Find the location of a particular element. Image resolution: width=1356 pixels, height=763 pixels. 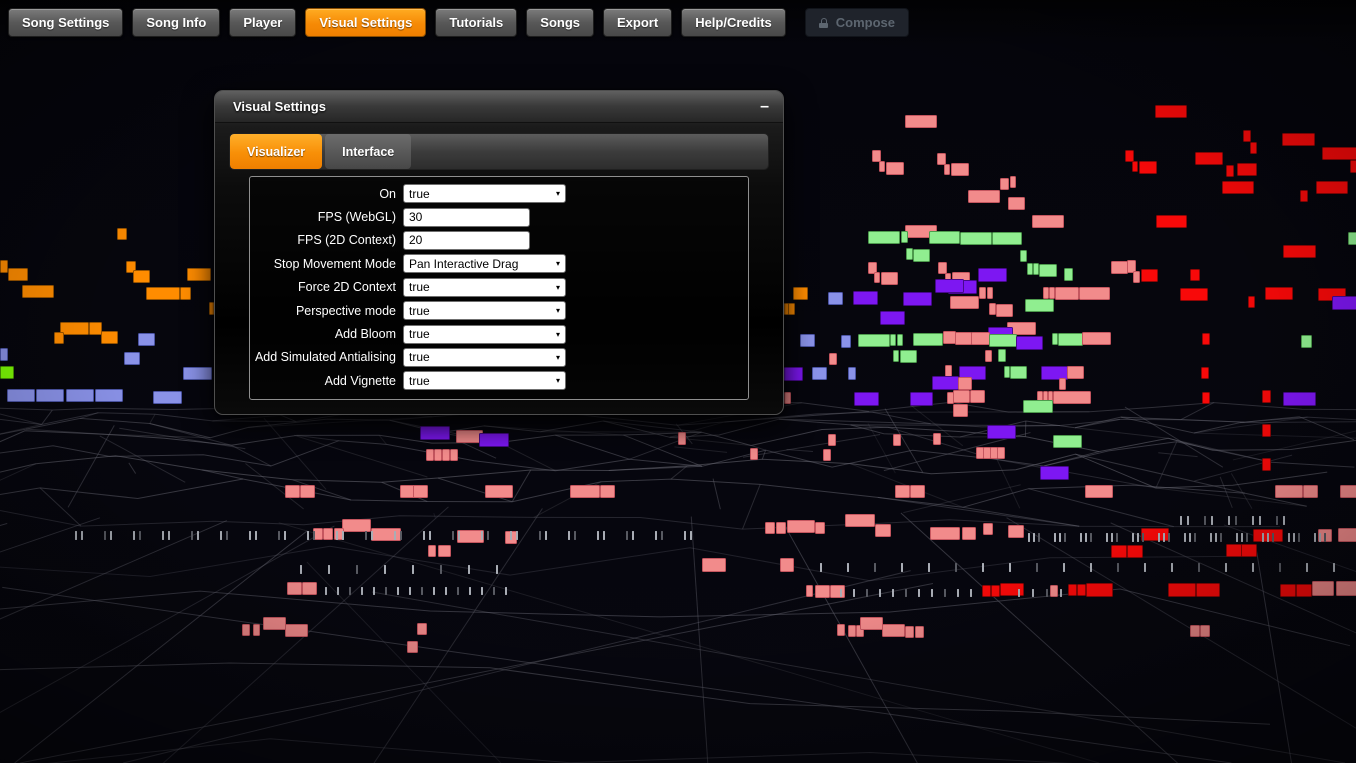

input-fps-webgl is located at coordinates (466, 217).